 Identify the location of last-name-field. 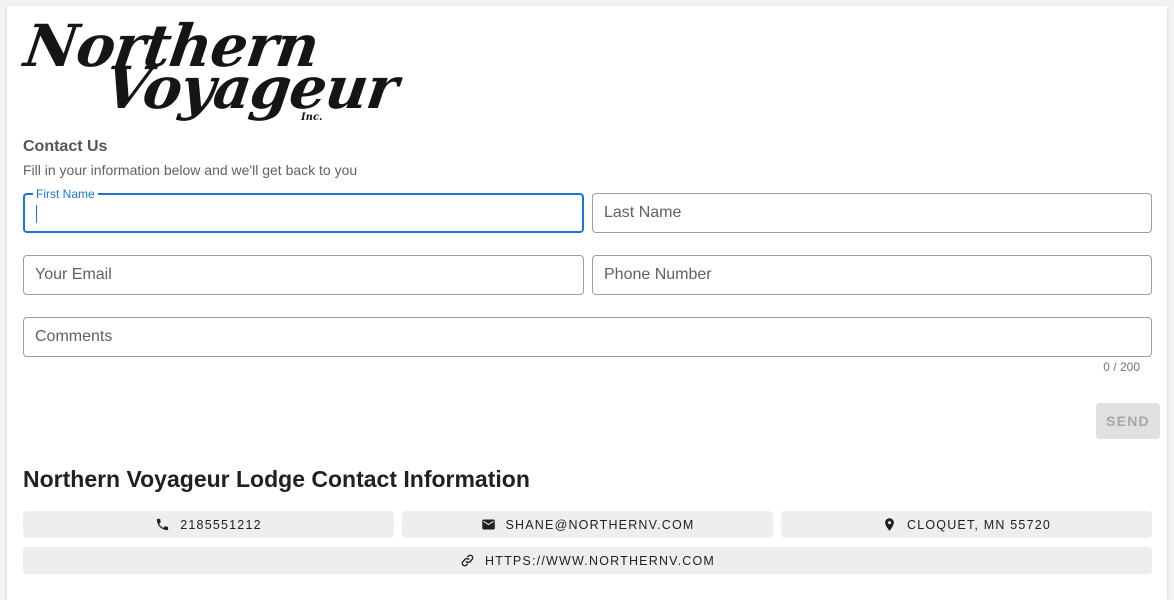
(872, 213).